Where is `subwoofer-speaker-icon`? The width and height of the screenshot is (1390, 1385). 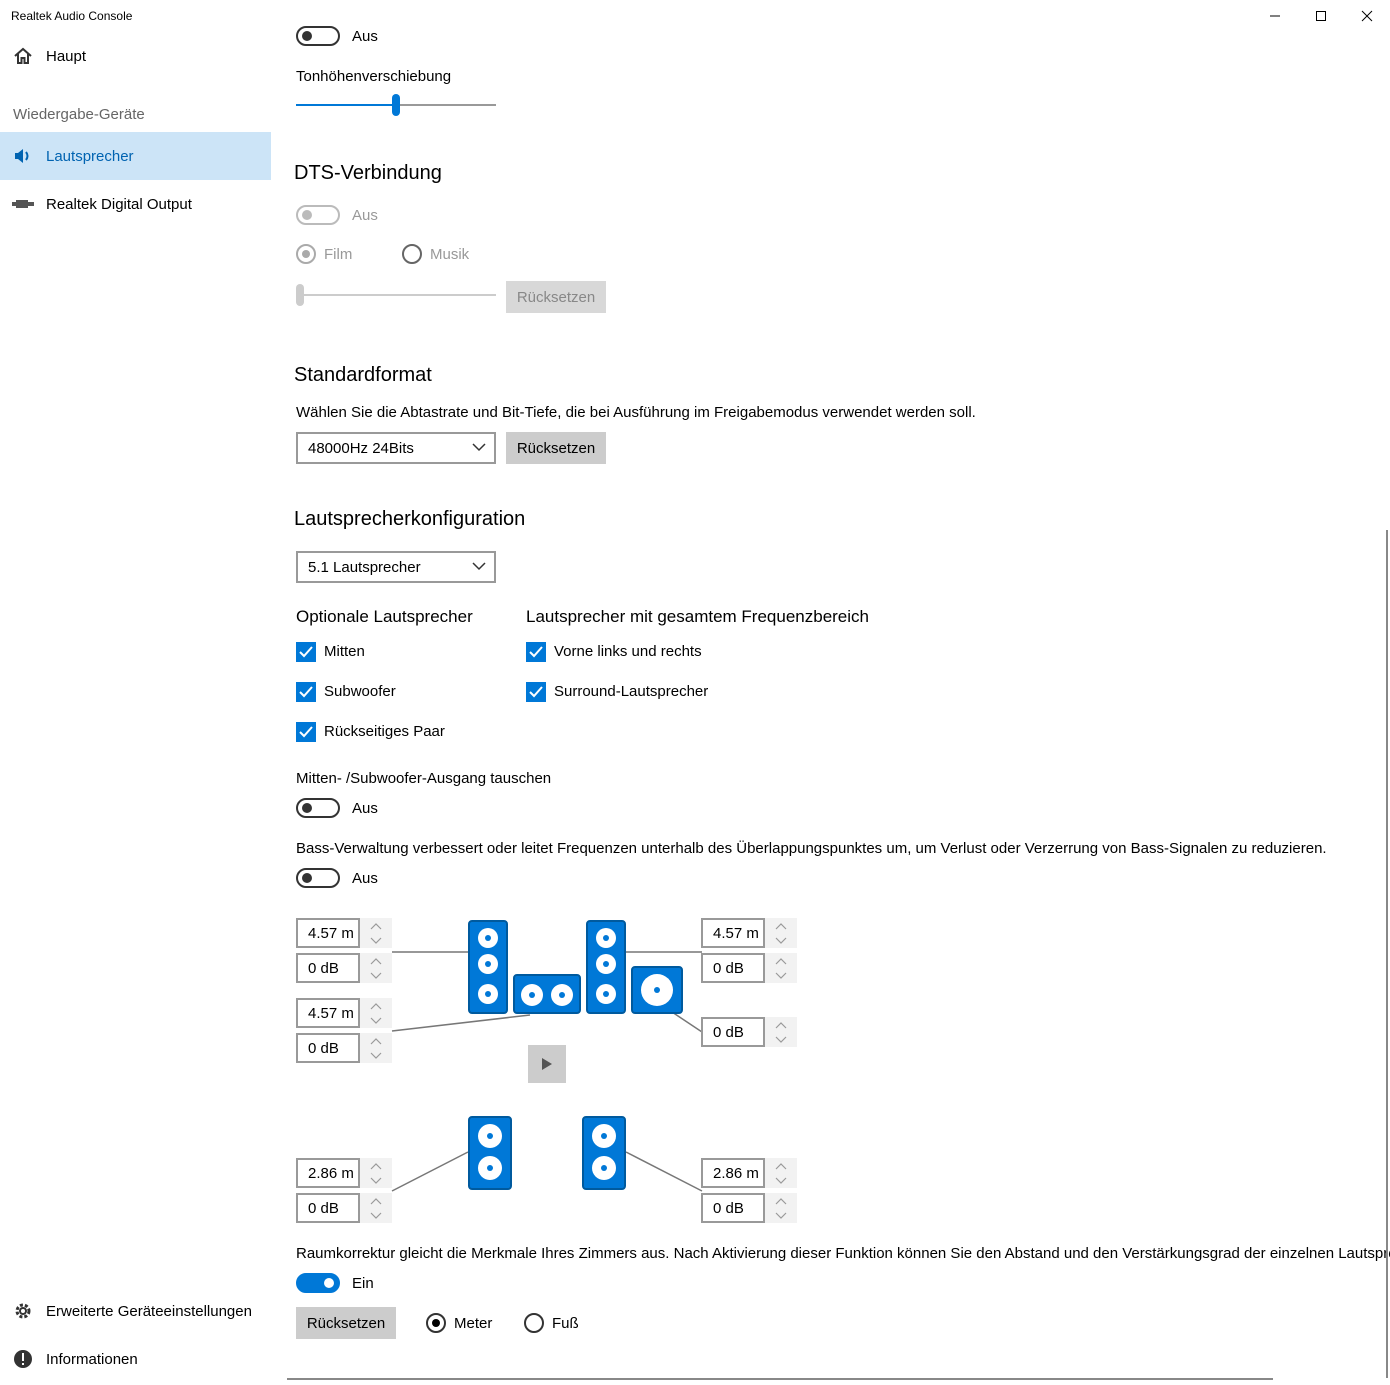
subwoofer-speaker-icon is located at coordinates (657, 990).